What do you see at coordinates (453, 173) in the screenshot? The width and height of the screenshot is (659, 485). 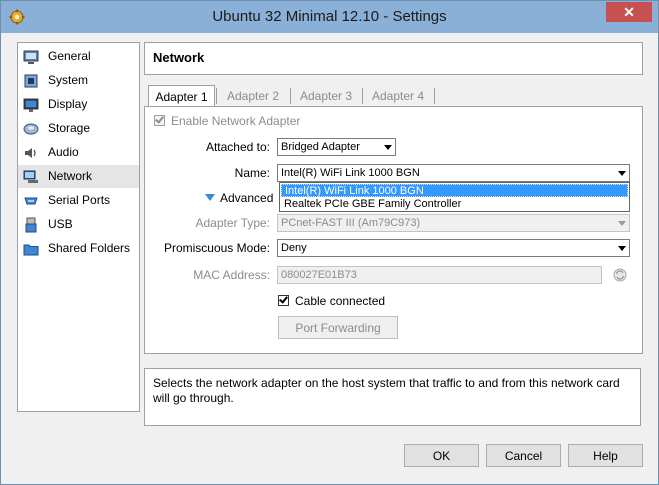 I see `name-select: Intel(R) WiFi Link 1000 BGN` at bounding box center [453, 173].